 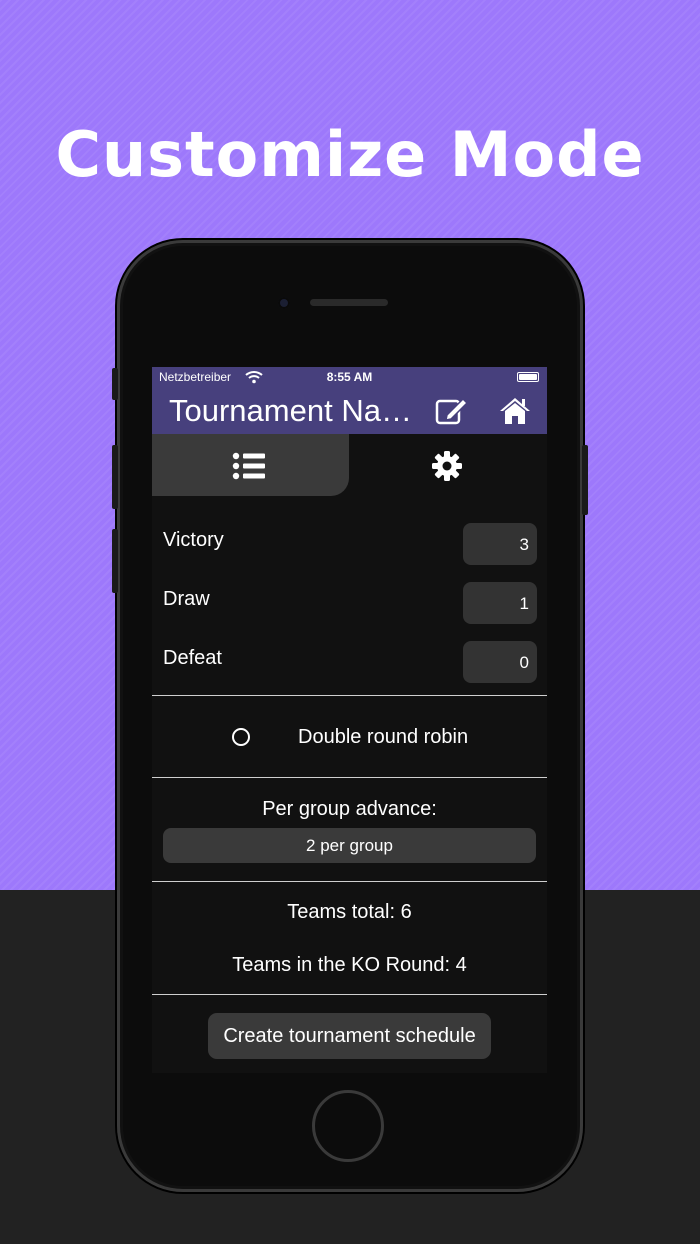 I want to click on home-button, so click(x=348, y=1126).